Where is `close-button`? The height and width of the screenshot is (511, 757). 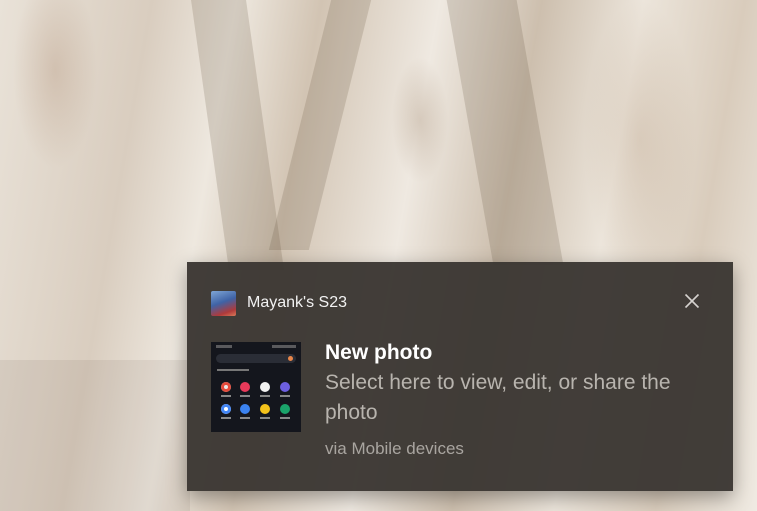
close-button is located at coordinates (692, 301).